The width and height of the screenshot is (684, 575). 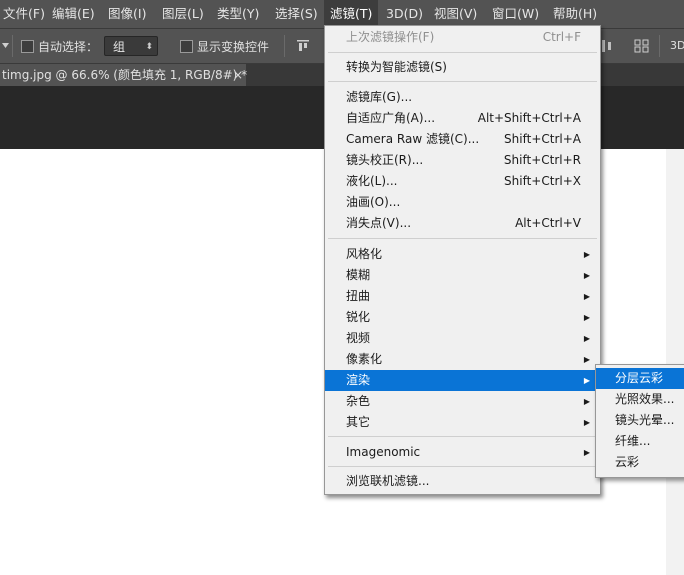 I want to click on menu-item-shortcut: Shift+Ctrl+R, so click(x=542, y=160).